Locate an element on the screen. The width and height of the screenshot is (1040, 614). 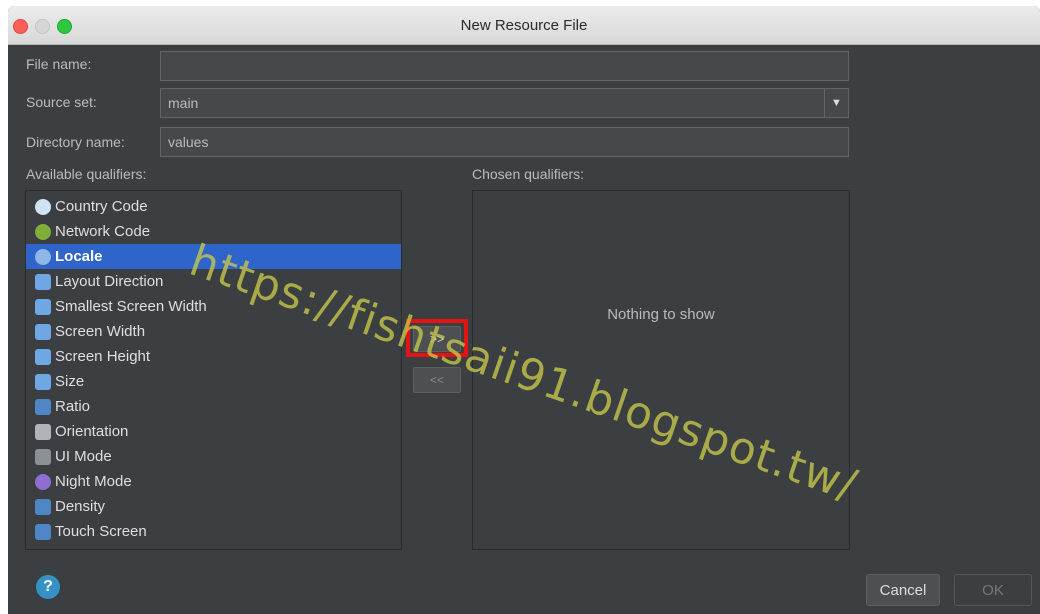
qualifier-layout-direction: Layout Direction is located at coordinates (213, 281).